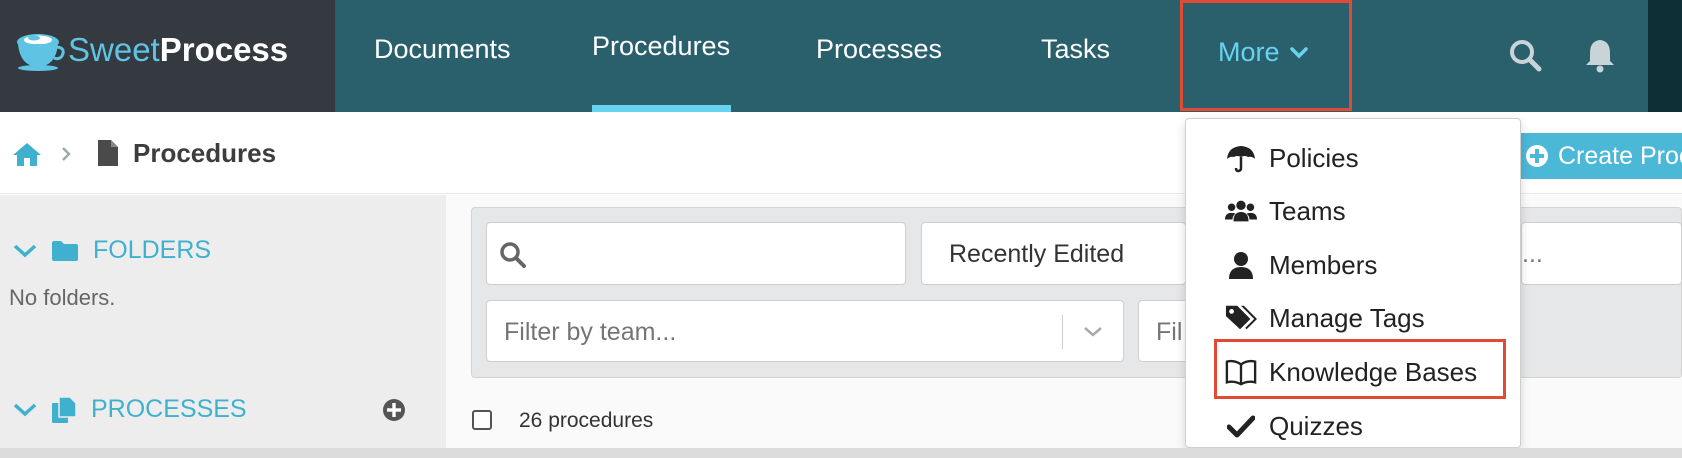  I want to click on home-icon, so click(27, 154).